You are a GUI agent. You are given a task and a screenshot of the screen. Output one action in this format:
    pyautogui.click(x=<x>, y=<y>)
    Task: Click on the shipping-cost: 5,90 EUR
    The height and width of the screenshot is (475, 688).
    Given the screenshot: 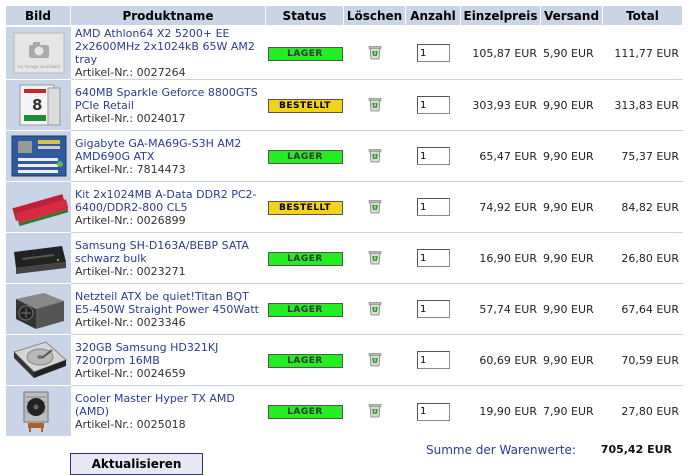 What is the action you would take?
    pyautogui.click(x=572, y=53)
    